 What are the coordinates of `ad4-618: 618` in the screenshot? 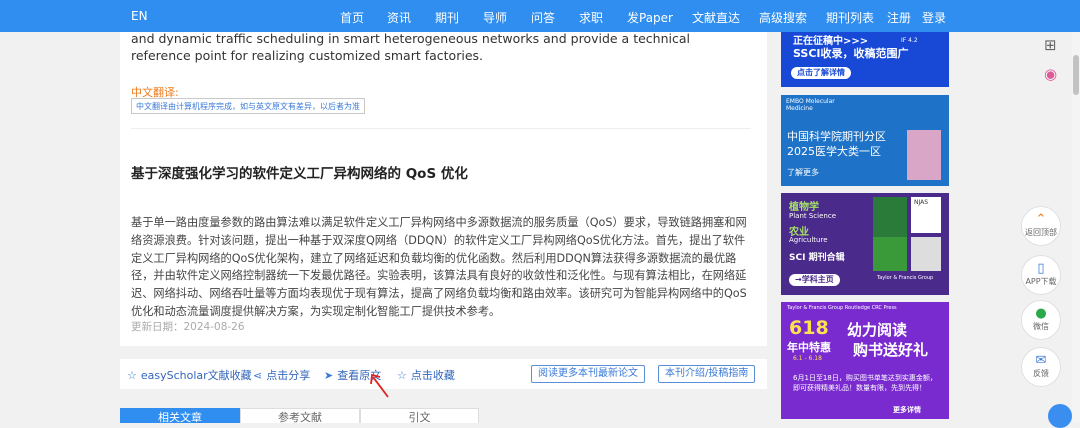 It's located at (809, 328).